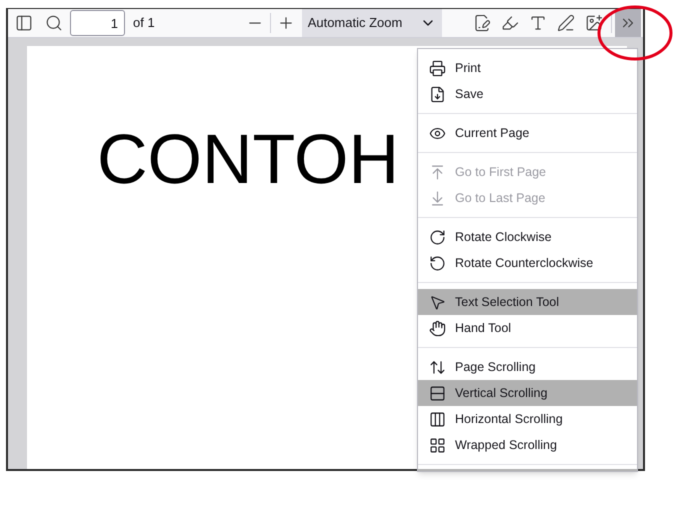 The image size is (692, 529). I want to click on menu-item: Text Selection Tool, so click(527, 302).